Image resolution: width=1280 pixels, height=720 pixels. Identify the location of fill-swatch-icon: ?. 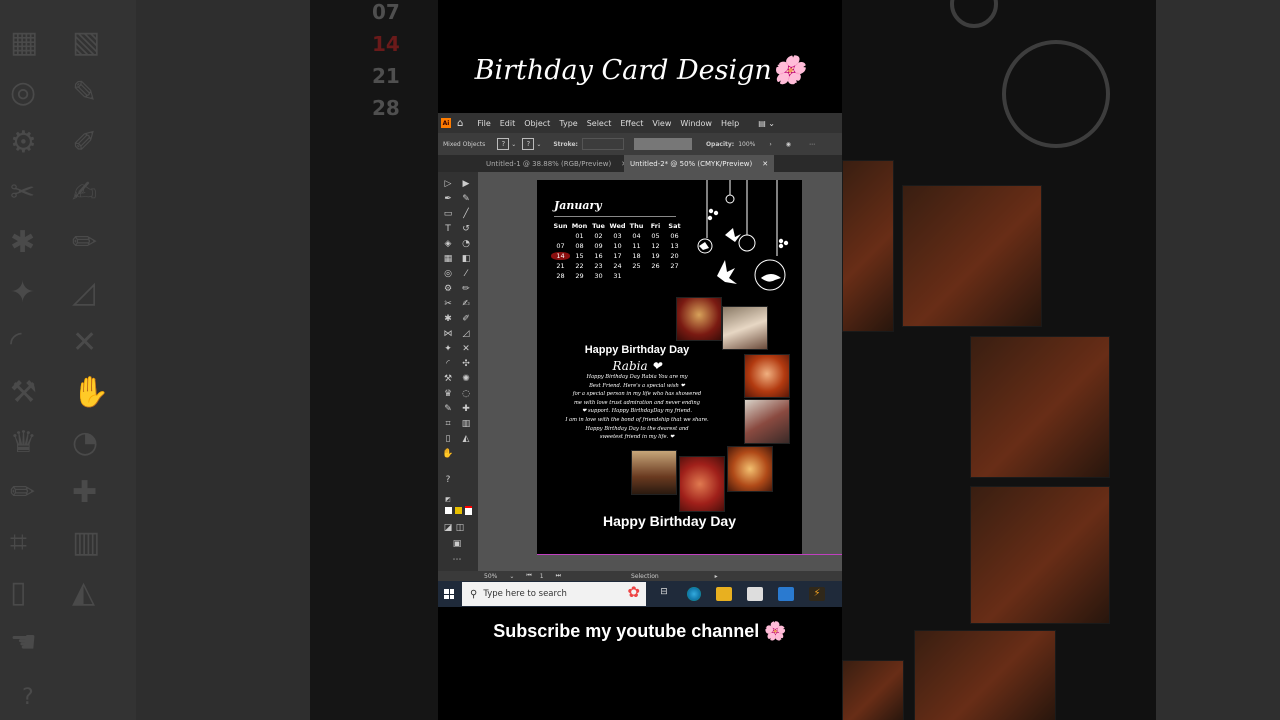
(503, 144).